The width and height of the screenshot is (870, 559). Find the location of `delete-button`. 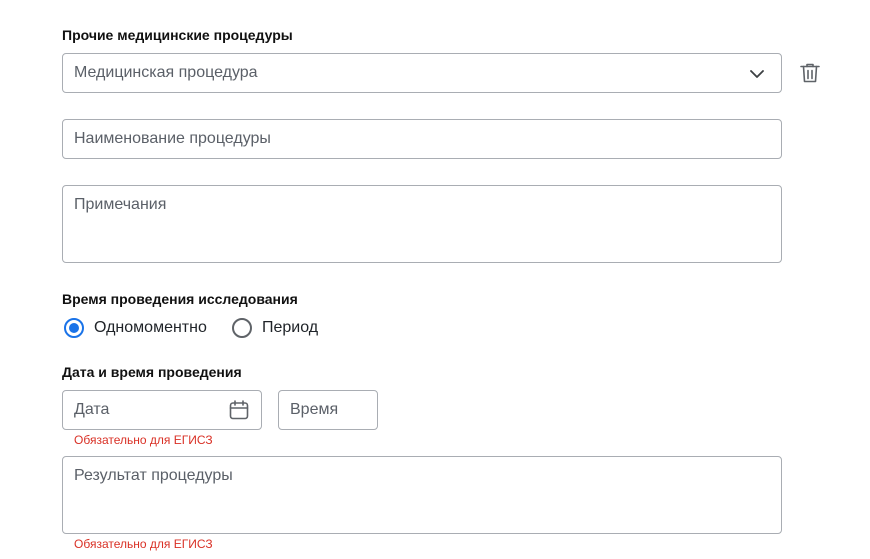

delete-button is located at coordinates (810, 73).